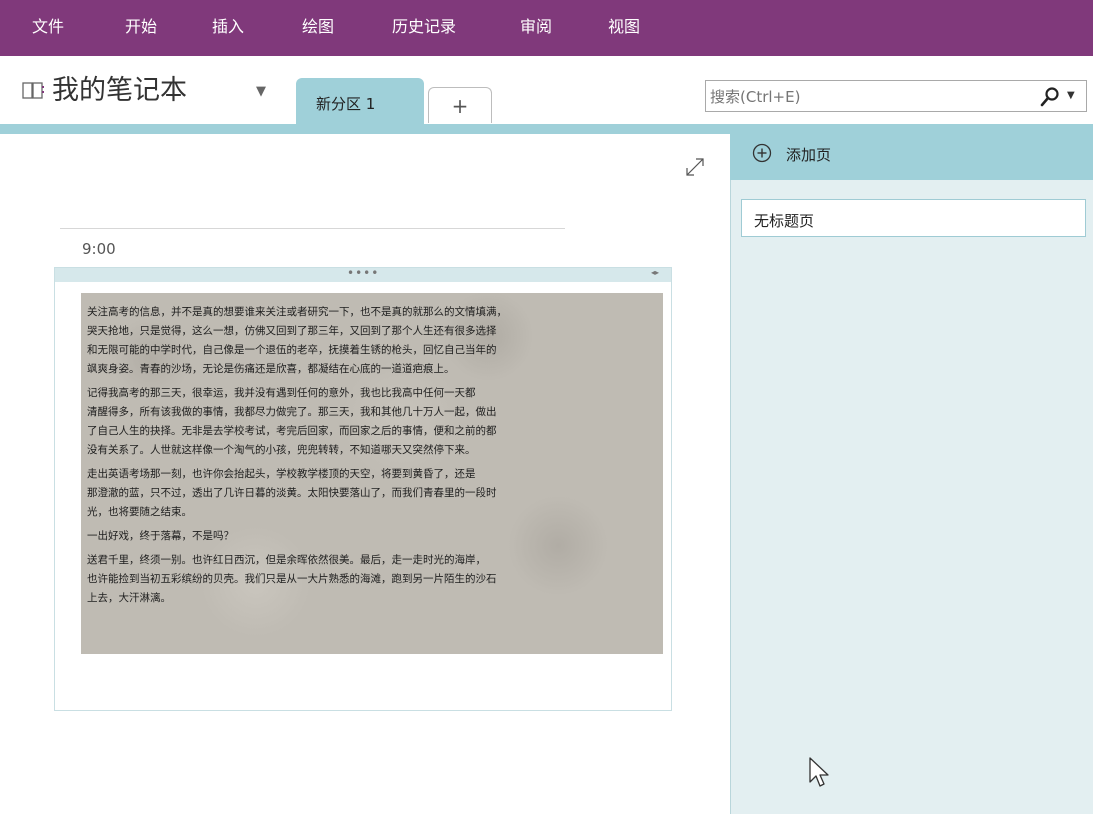 This screenshot has width=1093, height=814. Describe the element at coordinates (281, 474) in the screenshot. I see `image-text-line: 走出英语考场那一刻，也许你会抬起头，学校教学楼顶的天空，将要到黄昏了，还是` at that location.